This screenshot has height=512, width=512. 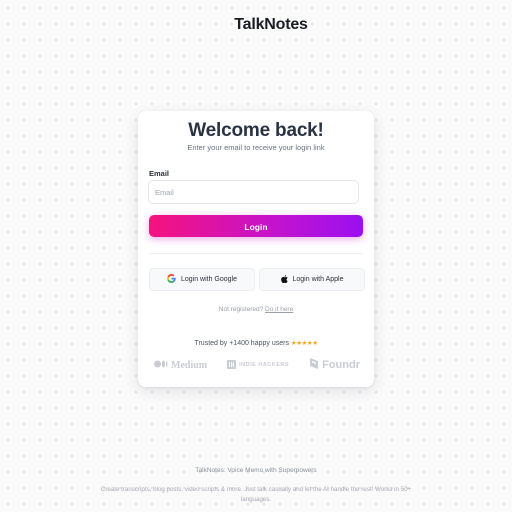 I want to click on medium-logo: Medium, so click(x=180, y=365).